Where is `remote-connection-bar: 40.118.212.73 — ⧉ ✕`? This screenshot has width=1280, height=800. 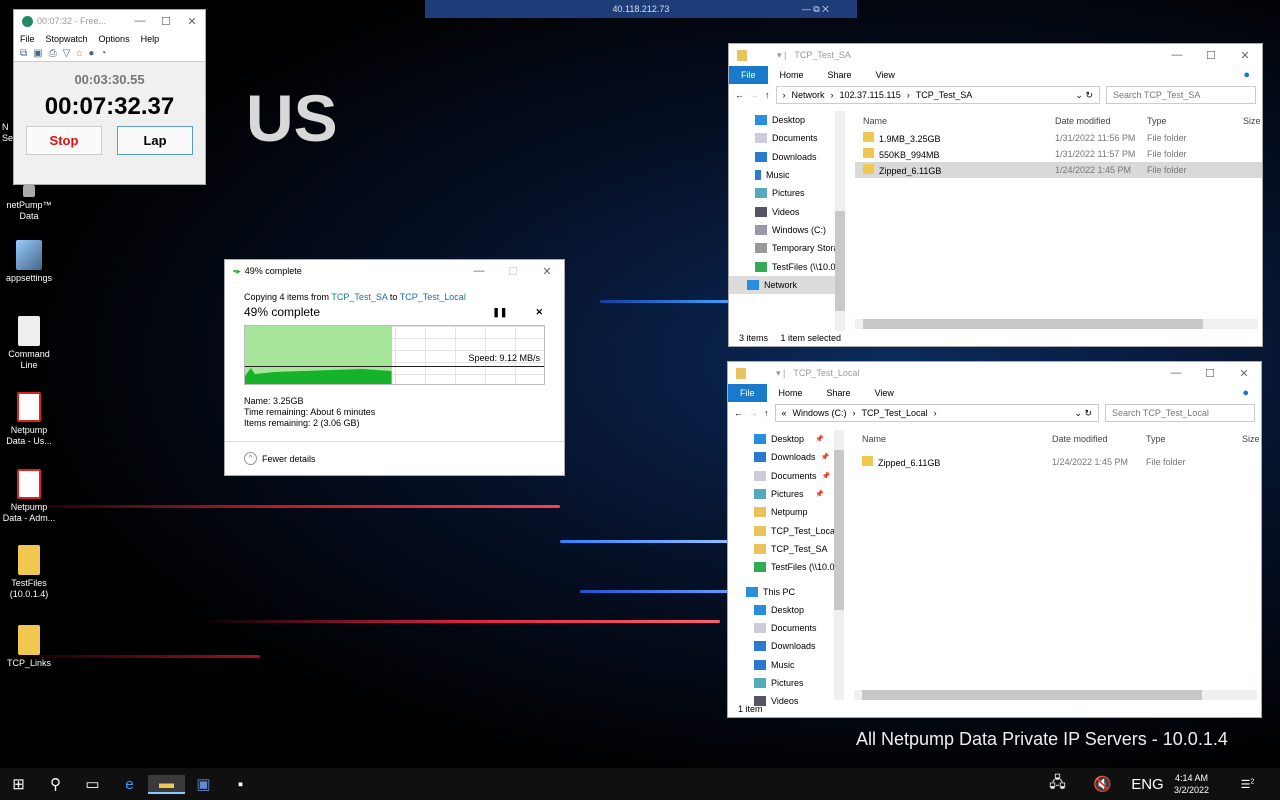 remote-connection-bar: 40.118.212.73 — ⧉ ✕ is located at coordinates (641, 9).